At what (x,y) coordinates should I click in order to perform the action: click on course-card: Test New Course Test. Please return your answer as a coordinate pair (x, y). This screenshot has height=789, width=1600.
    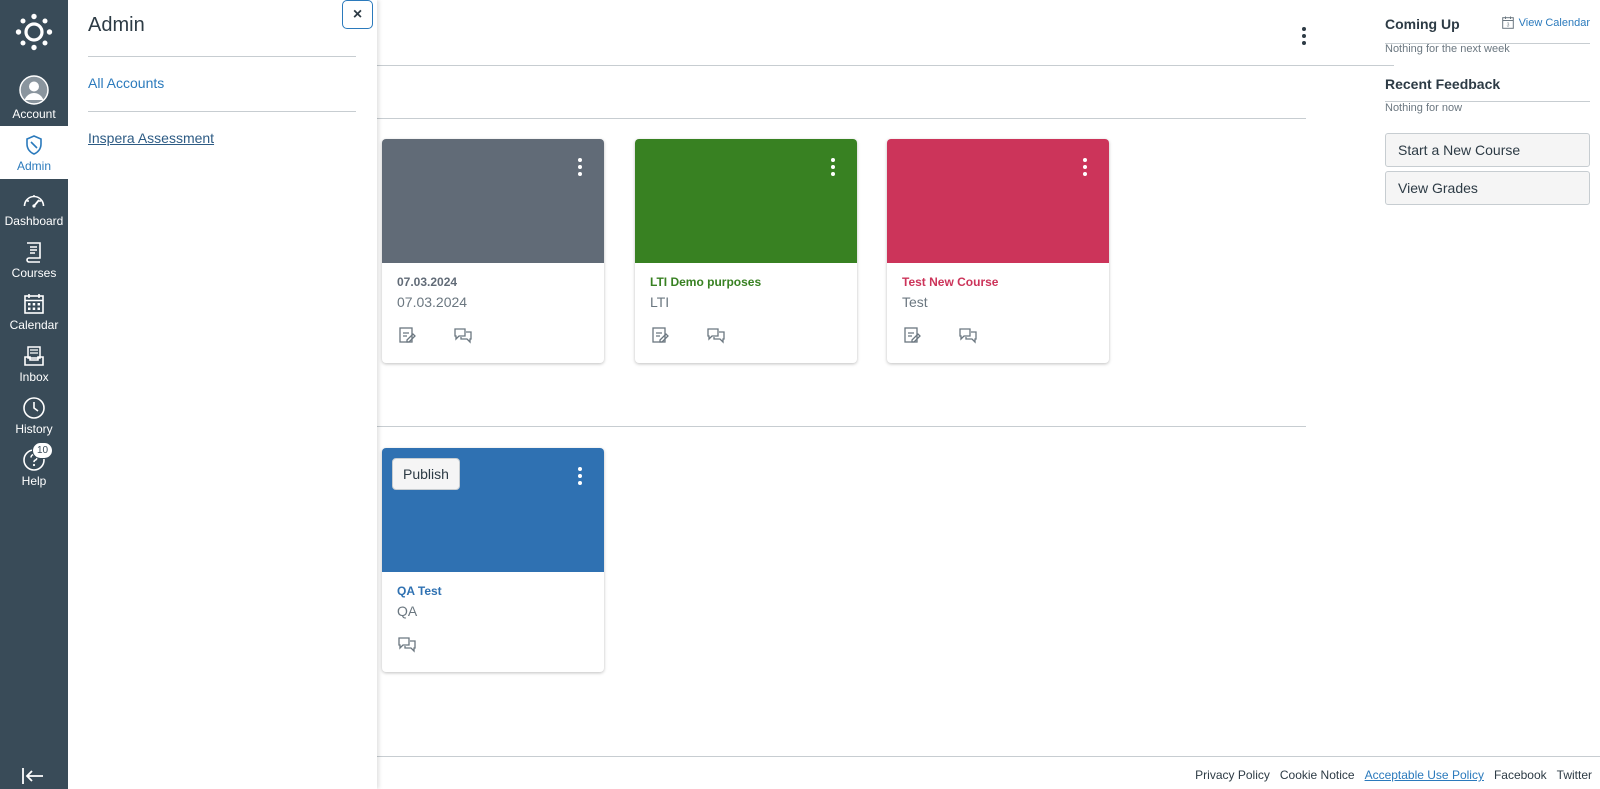
    Looking at the image, I should click on (998, 251).